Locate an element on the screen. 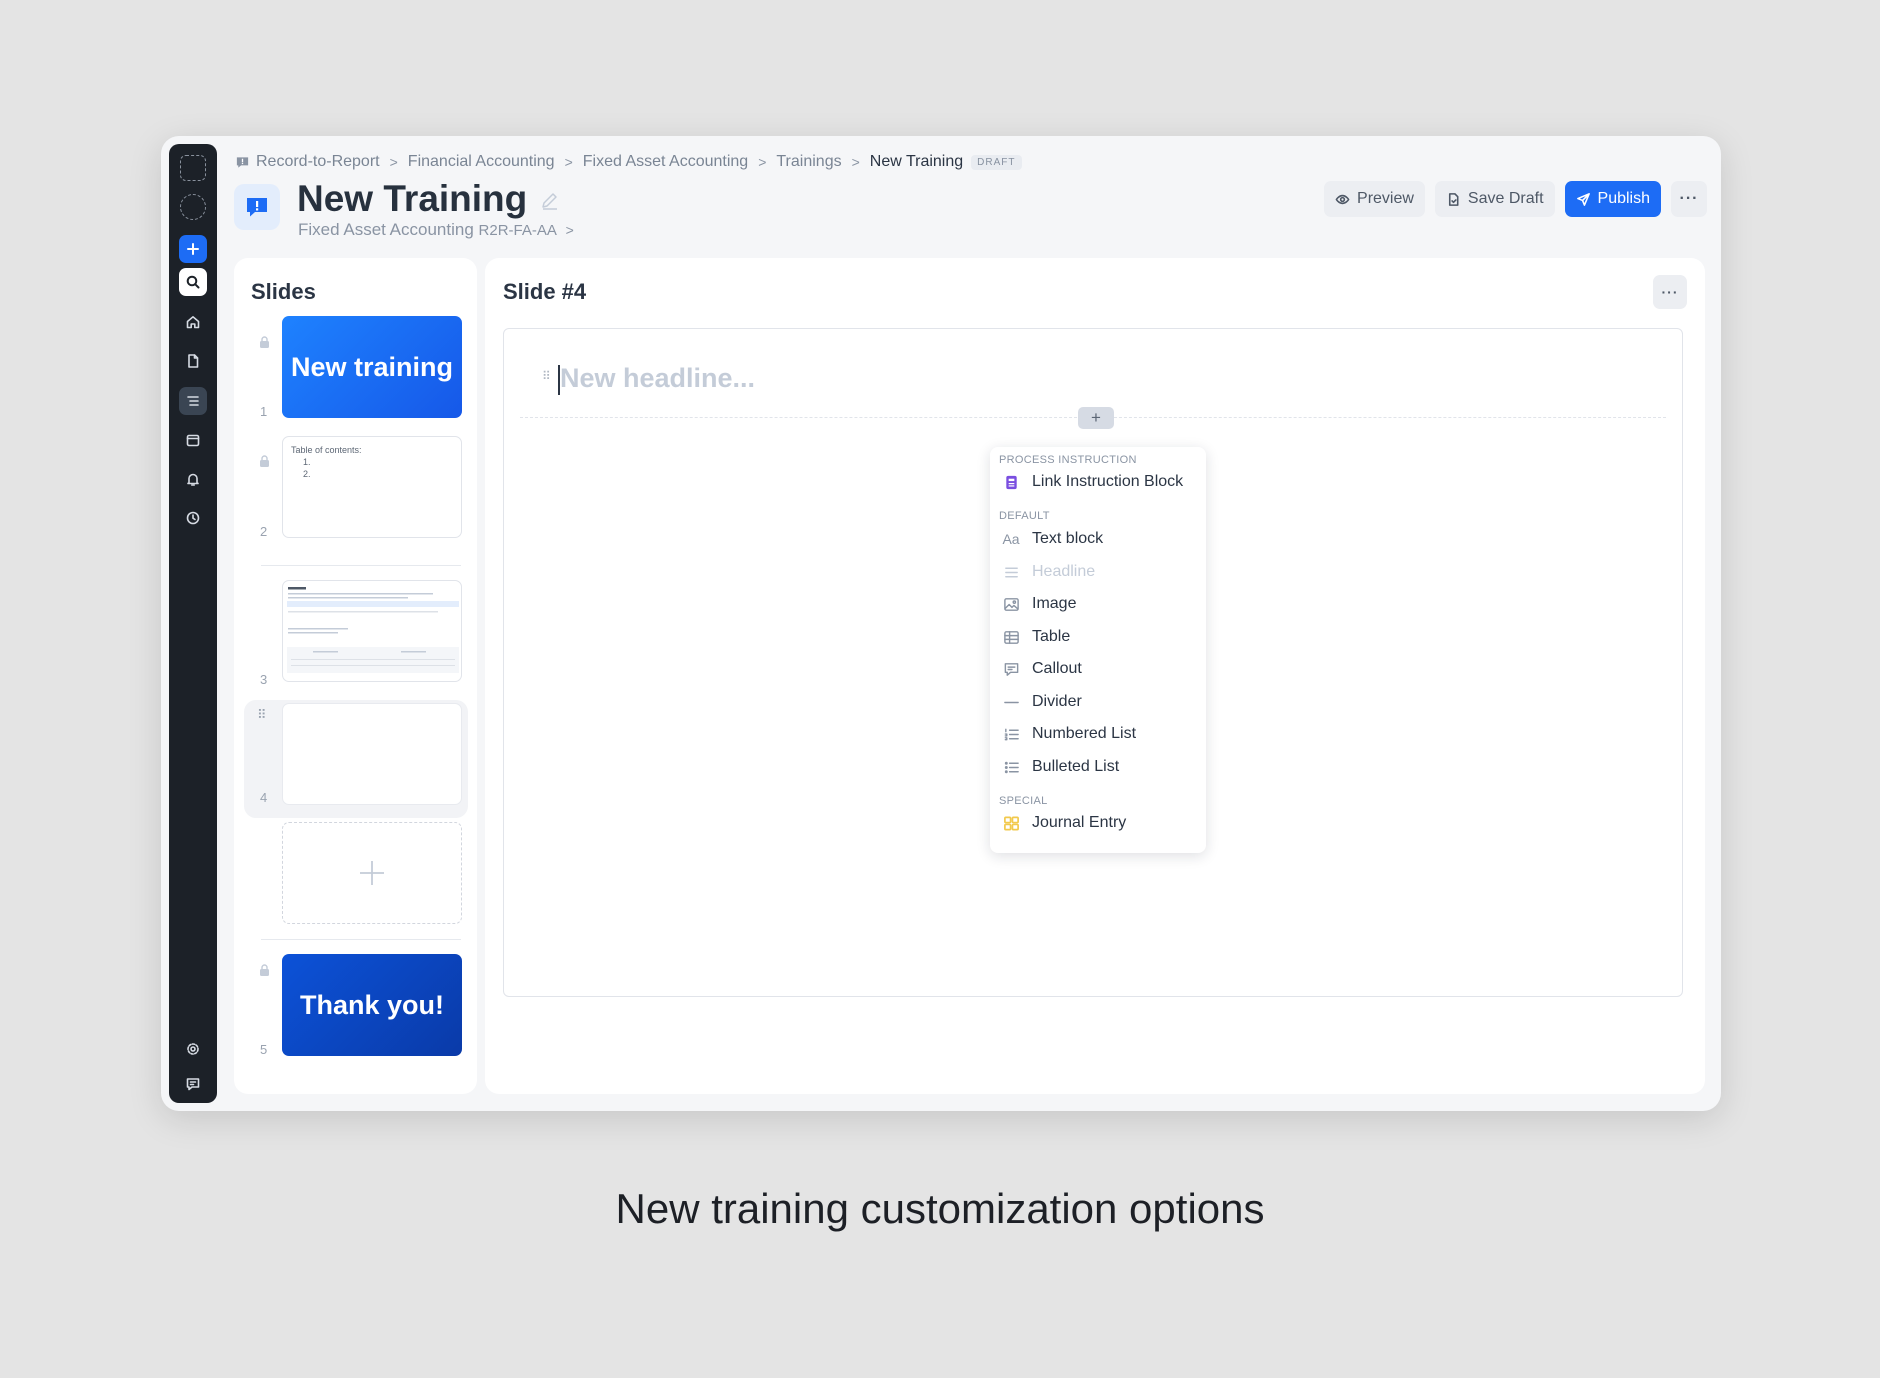 The height and width of the screenshot is (1378, 1880). more-options-button: ··· is located at coordinates (1689, 199).